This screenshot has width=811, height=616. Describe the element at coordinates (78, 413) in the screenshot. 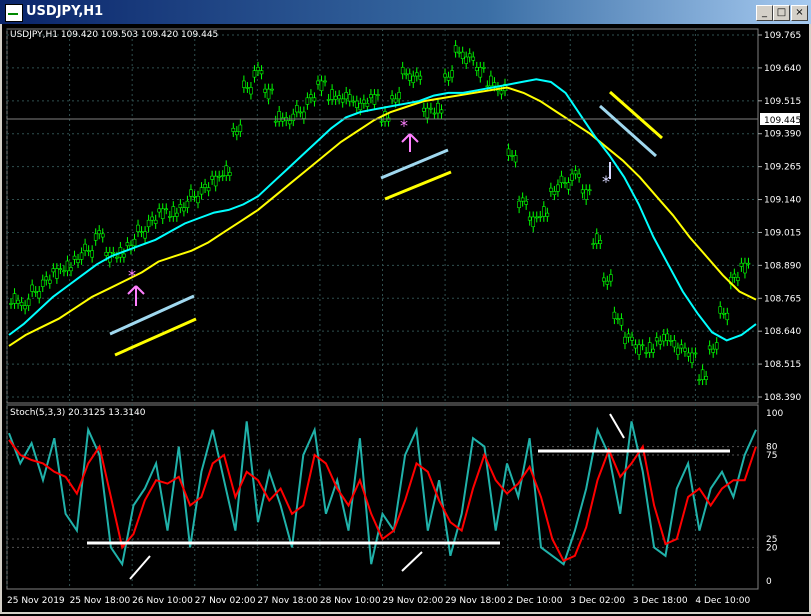

I see `sub-panel-header: Stoch(5,3,3) 20.3125 13.3140` at that location.